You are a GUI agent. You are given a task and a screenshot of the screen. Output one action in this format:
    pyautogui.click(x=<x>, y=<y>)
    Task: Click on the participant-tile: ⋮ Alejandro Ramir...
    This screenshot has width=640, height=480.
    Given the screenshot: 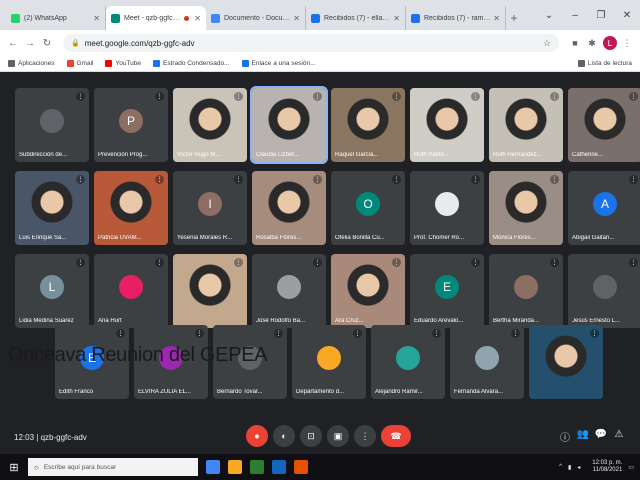 What is the action you would take?
    pyautogui.click(x=408, y=362)
    